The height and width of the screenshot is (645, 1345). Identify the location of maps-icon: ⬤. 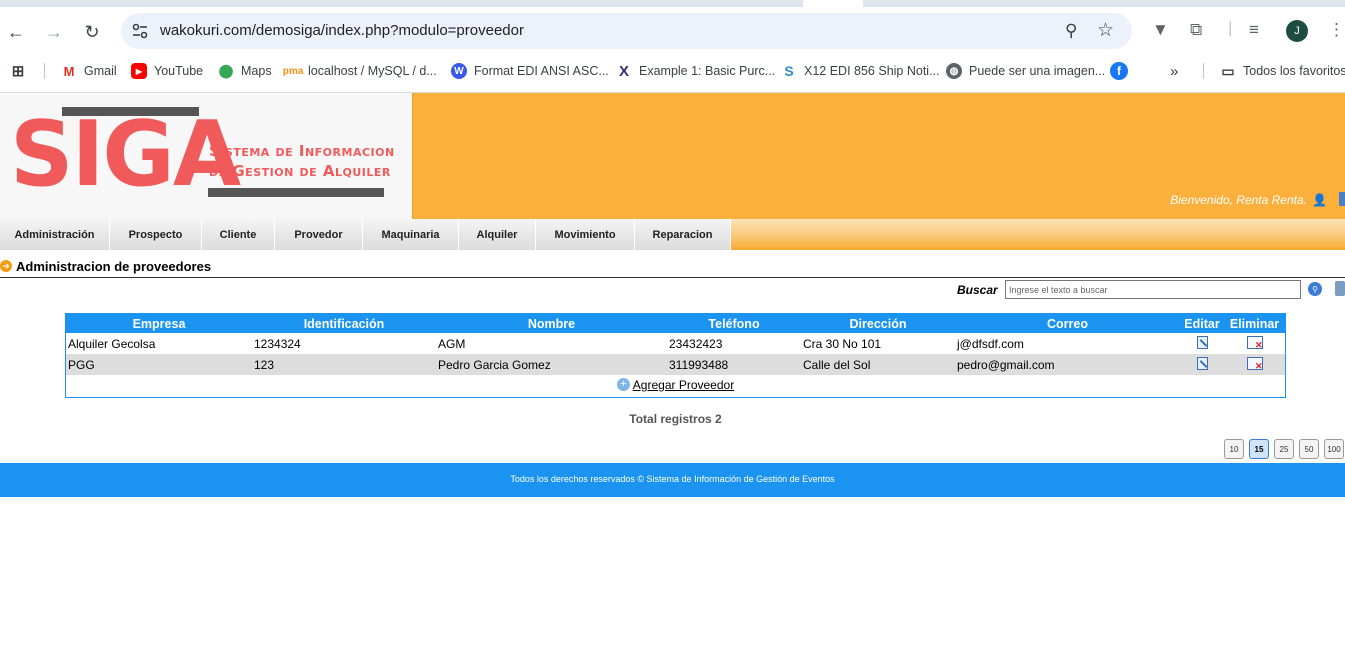
(226, 71).